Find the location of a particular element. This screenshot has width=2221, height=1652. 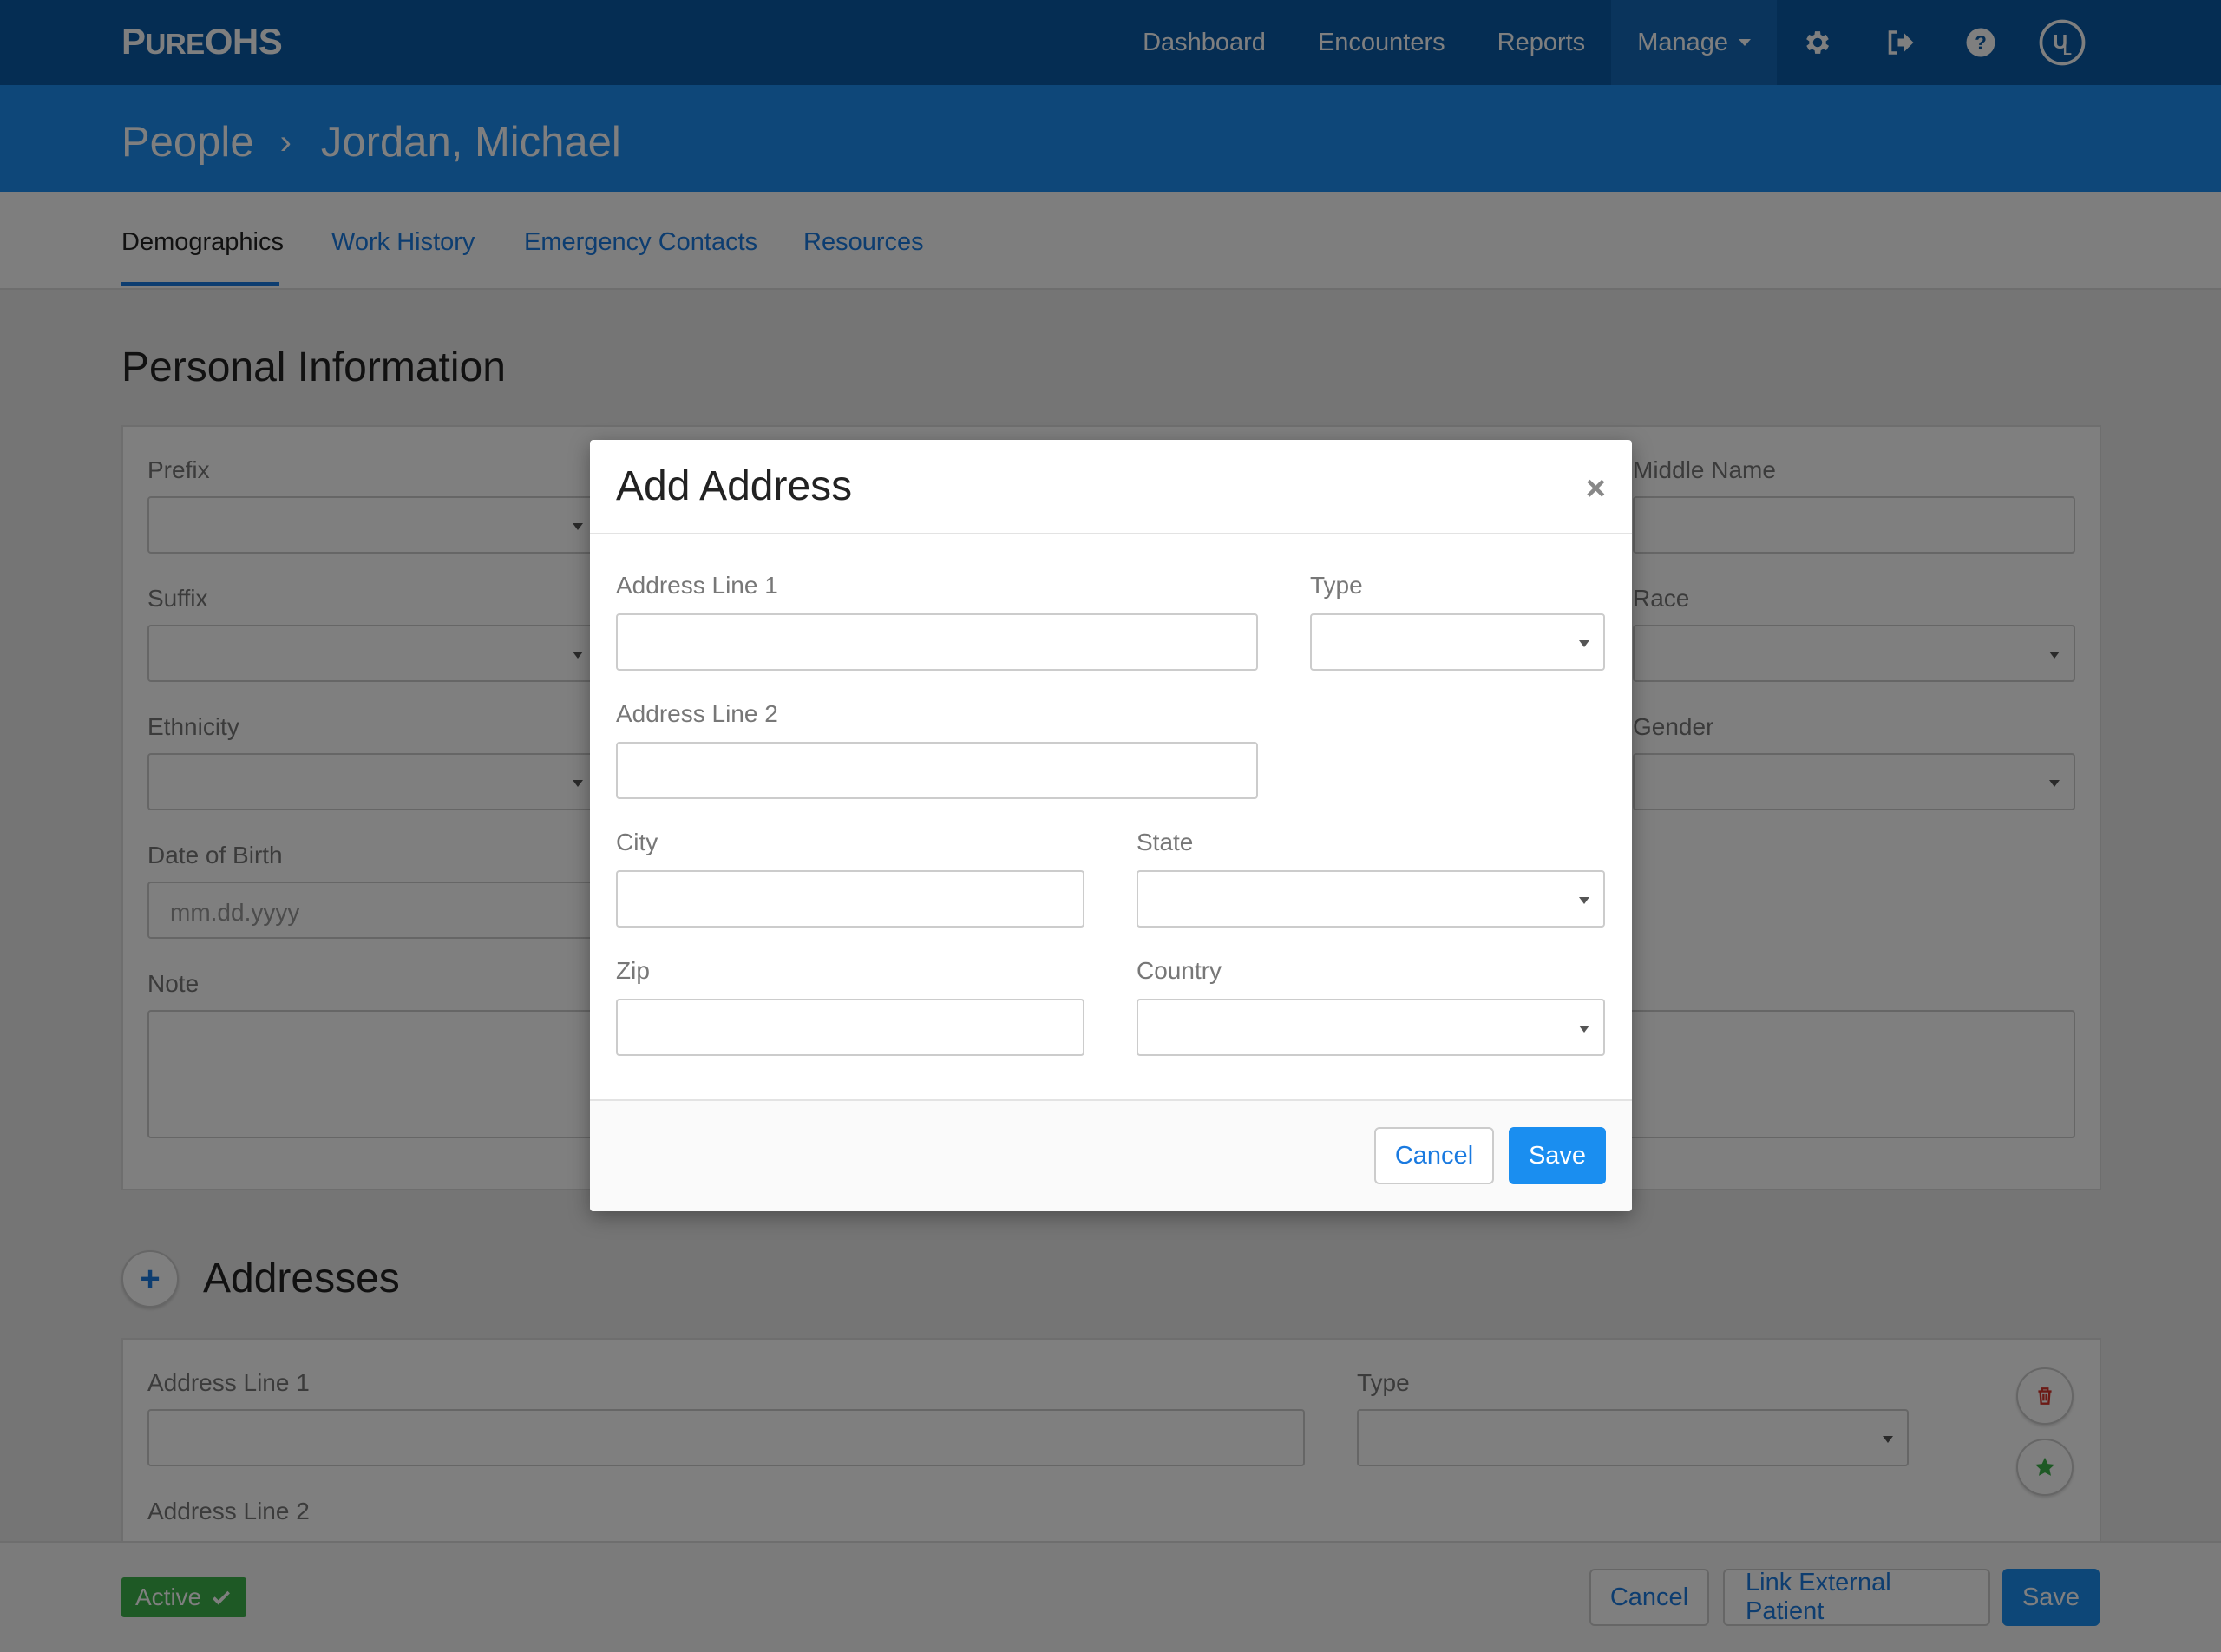

modal-state-select is located at coordinates (1371, 899).